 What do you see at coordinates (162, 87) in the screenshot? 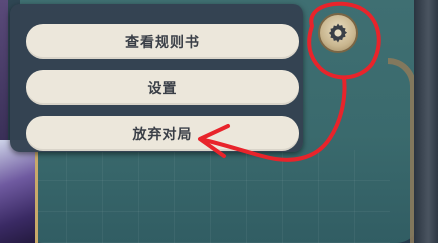
I see `settings-button: 设置` at bounding box center [162, 87].